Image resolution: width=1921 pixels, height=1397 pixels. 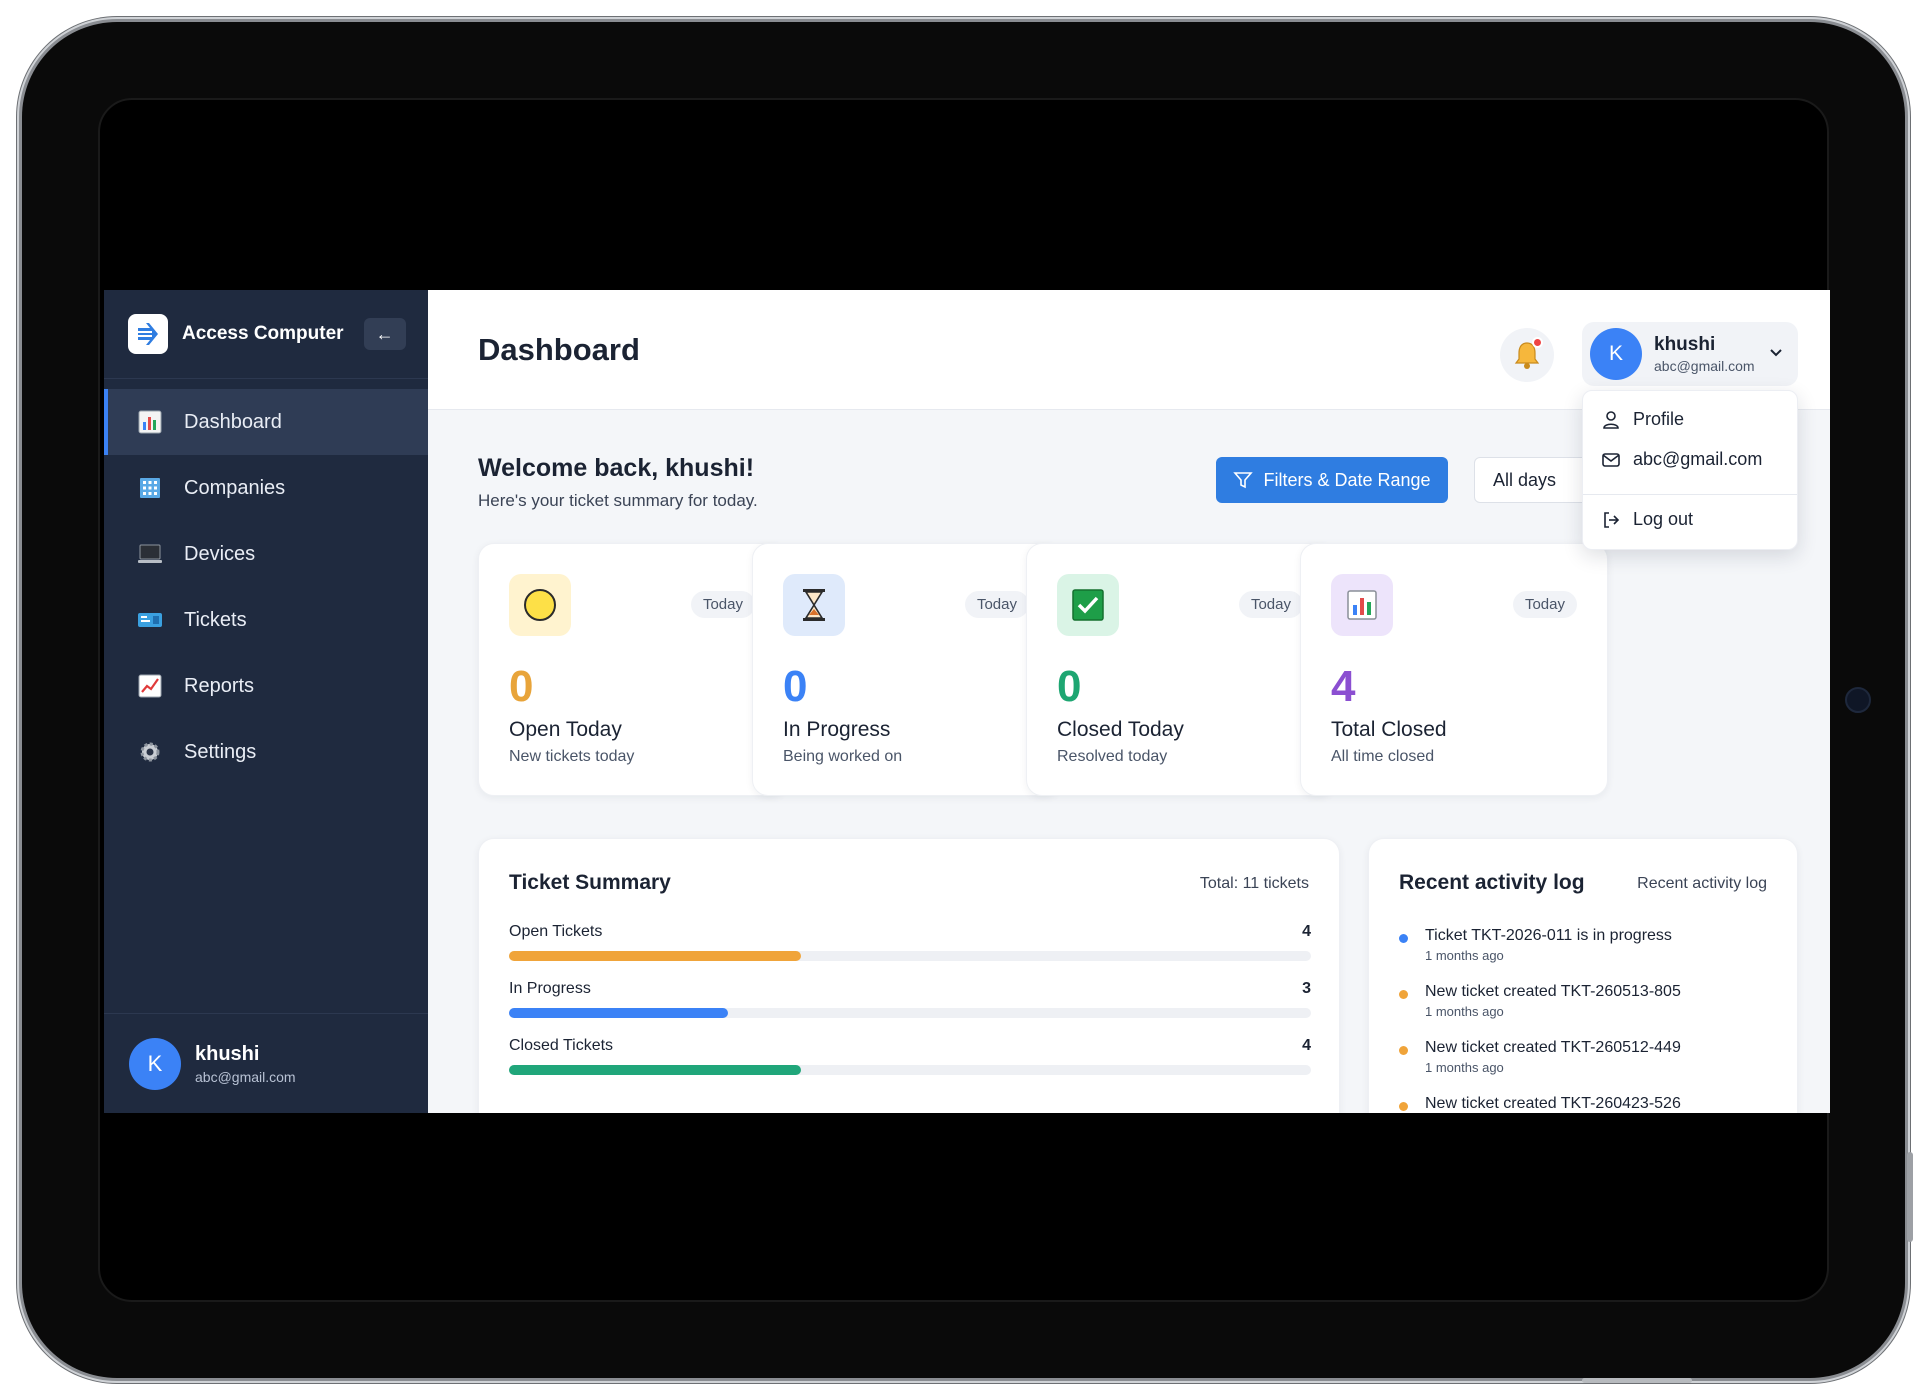 I want to click on welcome-heading: Welcome back, khushi!, so click(x=616, y=468).